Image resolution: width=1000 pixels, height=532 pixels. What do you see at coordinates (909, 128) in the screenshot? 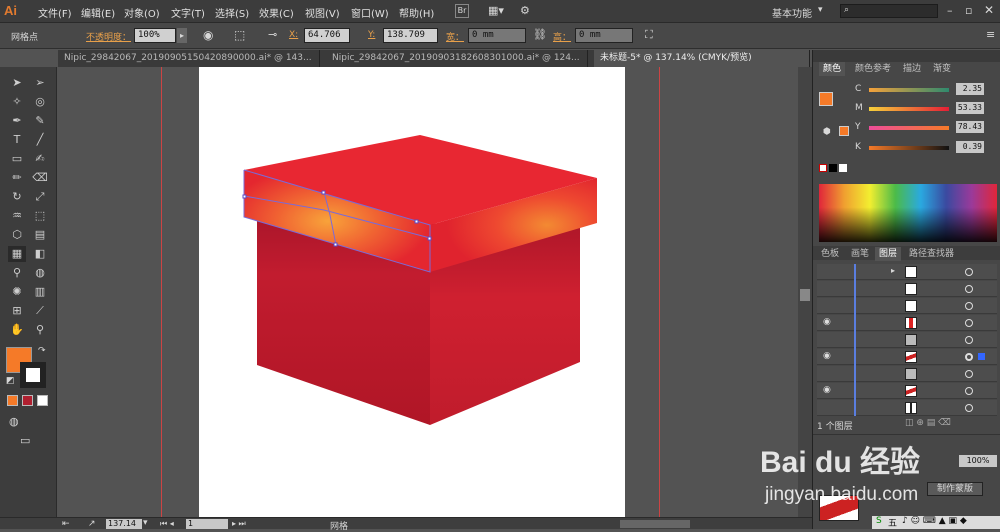
I see `yellow-slider` at bounding box center [909, 128].